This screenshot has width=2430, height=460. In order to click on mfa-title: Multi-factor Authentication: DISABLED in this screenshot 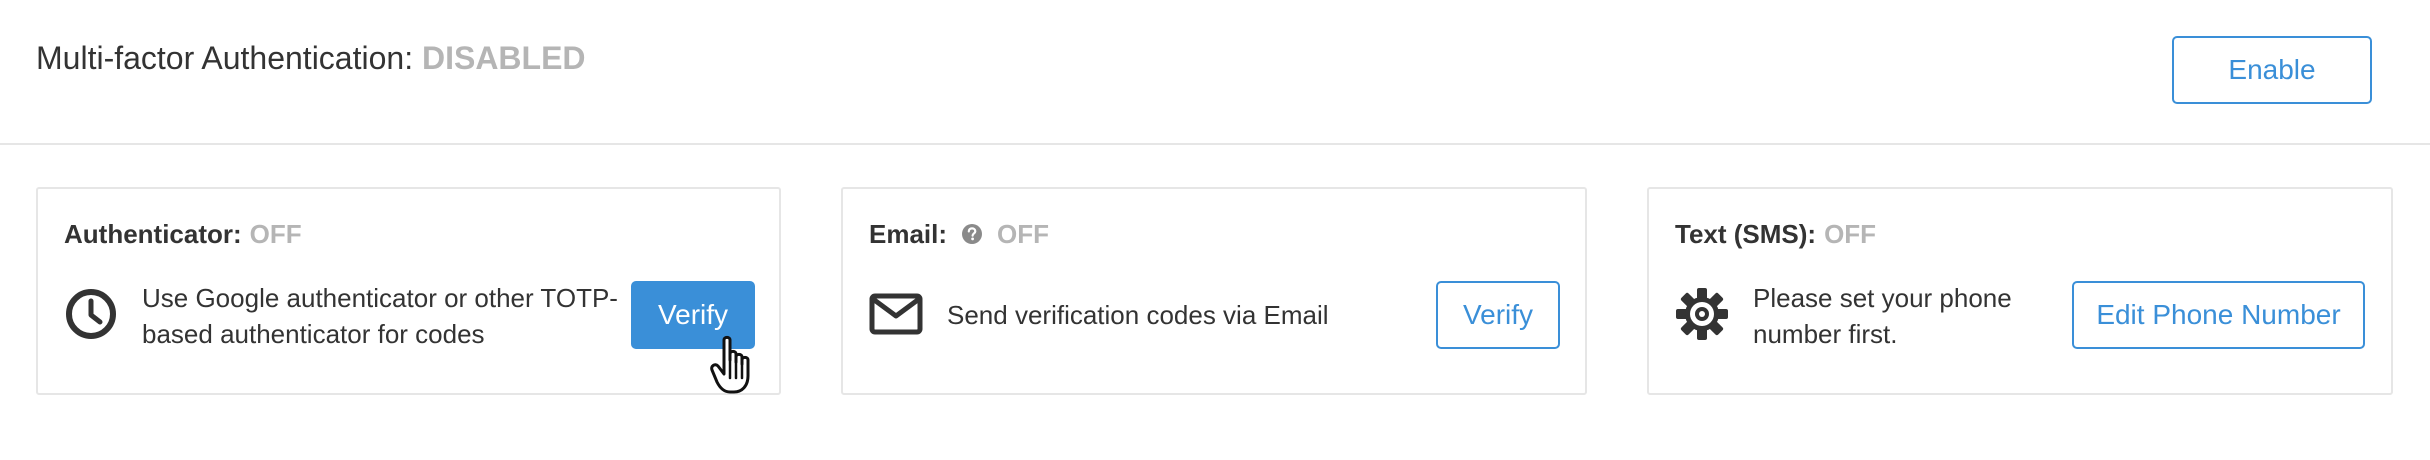, I will do `click(311, 58)`.